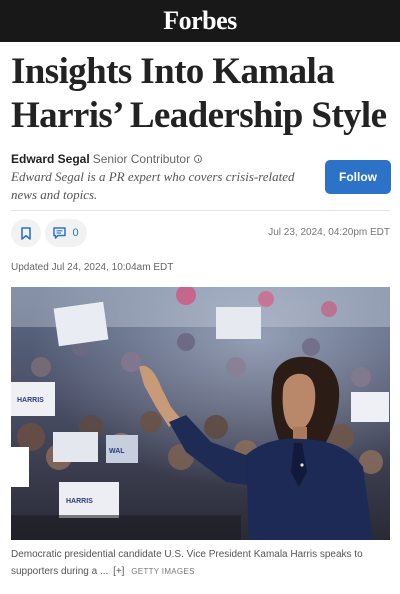 This screenshot has width=400, height=594. I want to click on top-bar: Forbes, so click(200, 21).